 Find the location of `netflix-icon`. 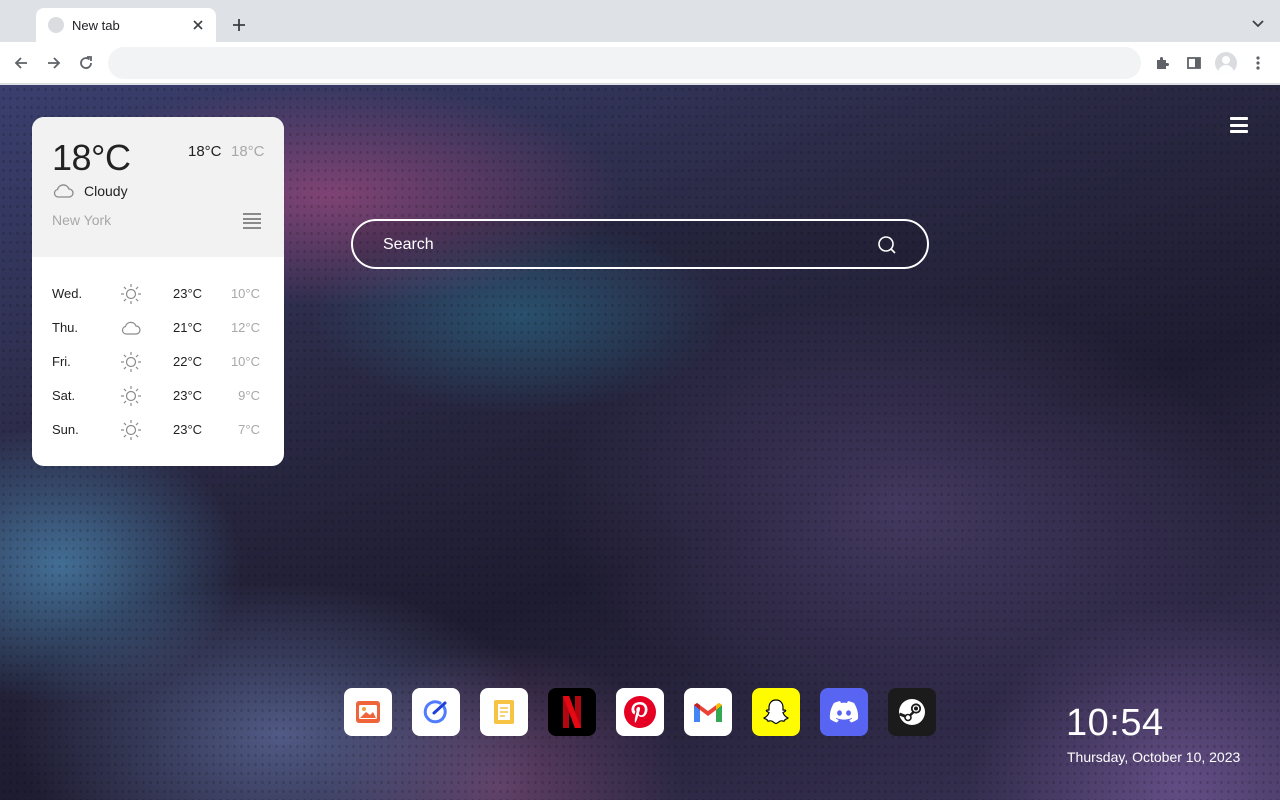

netflix-icon is located at coordinates (572, 712).